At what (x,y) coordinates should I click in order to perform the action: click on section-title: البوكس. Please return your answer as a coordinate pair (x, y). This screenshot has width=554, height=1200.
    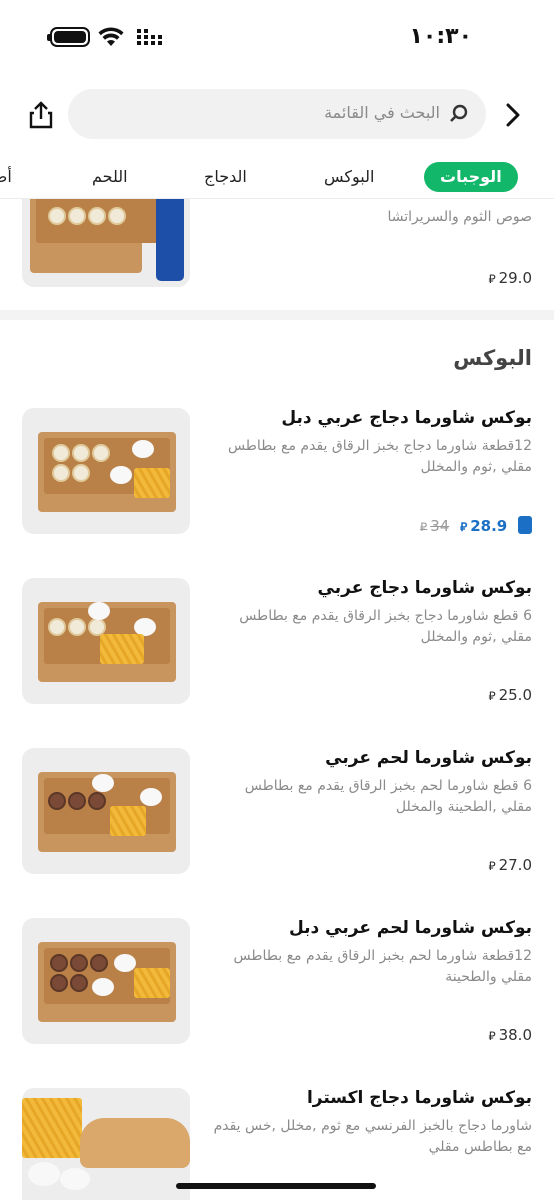
    Looking at the image, I should click on (492, 358).